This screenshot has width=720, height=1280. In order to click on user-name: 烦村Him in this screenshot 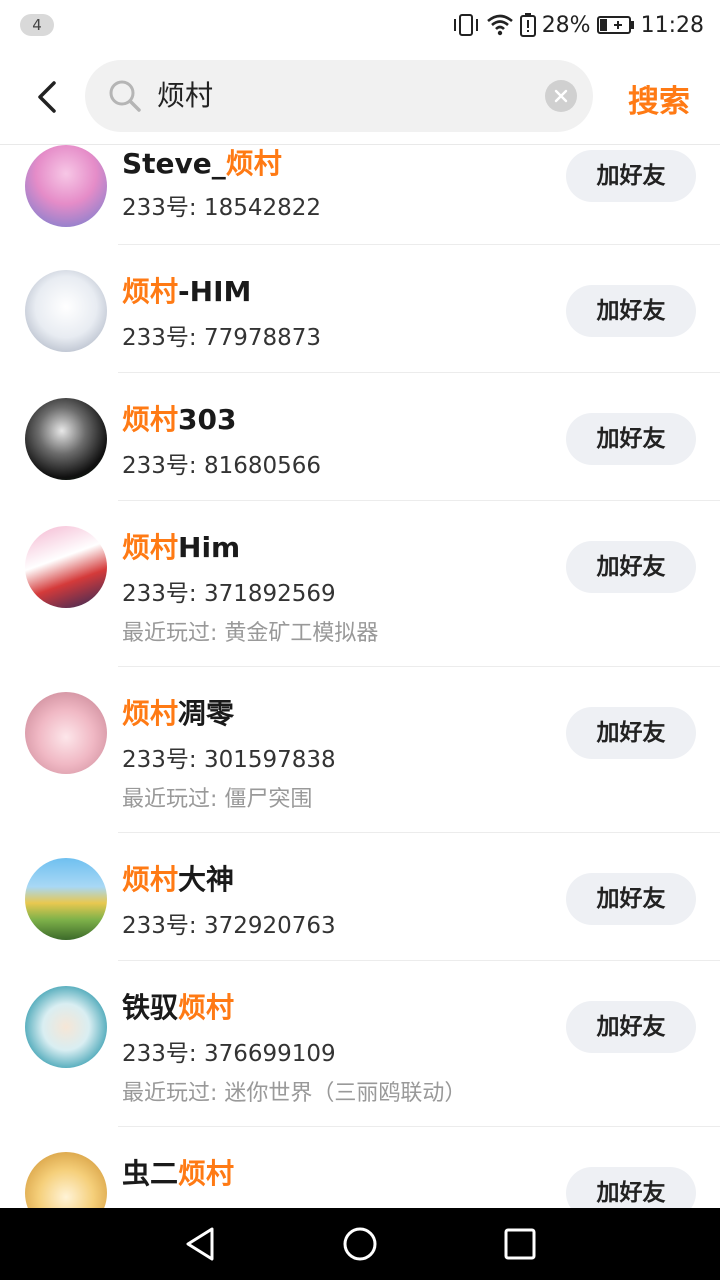, I will do `click(181, 547)`.